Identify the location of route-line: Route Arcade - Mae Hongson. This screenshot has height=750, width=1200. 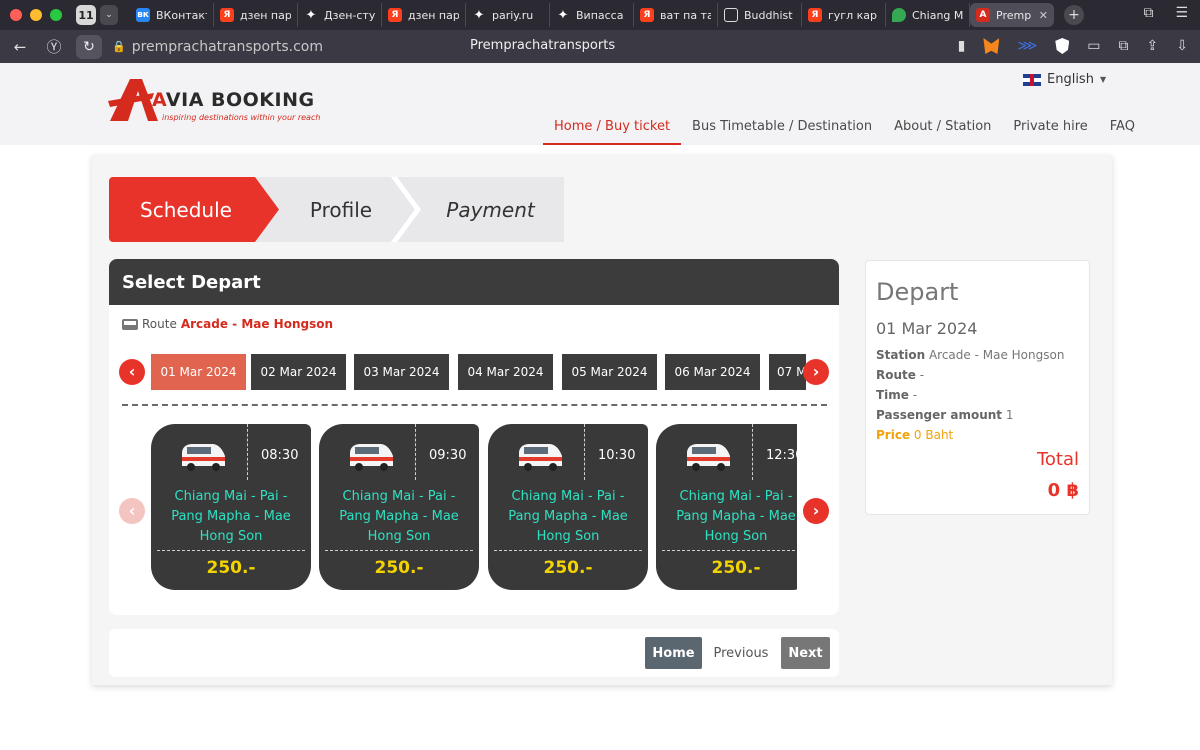
(227, 324).